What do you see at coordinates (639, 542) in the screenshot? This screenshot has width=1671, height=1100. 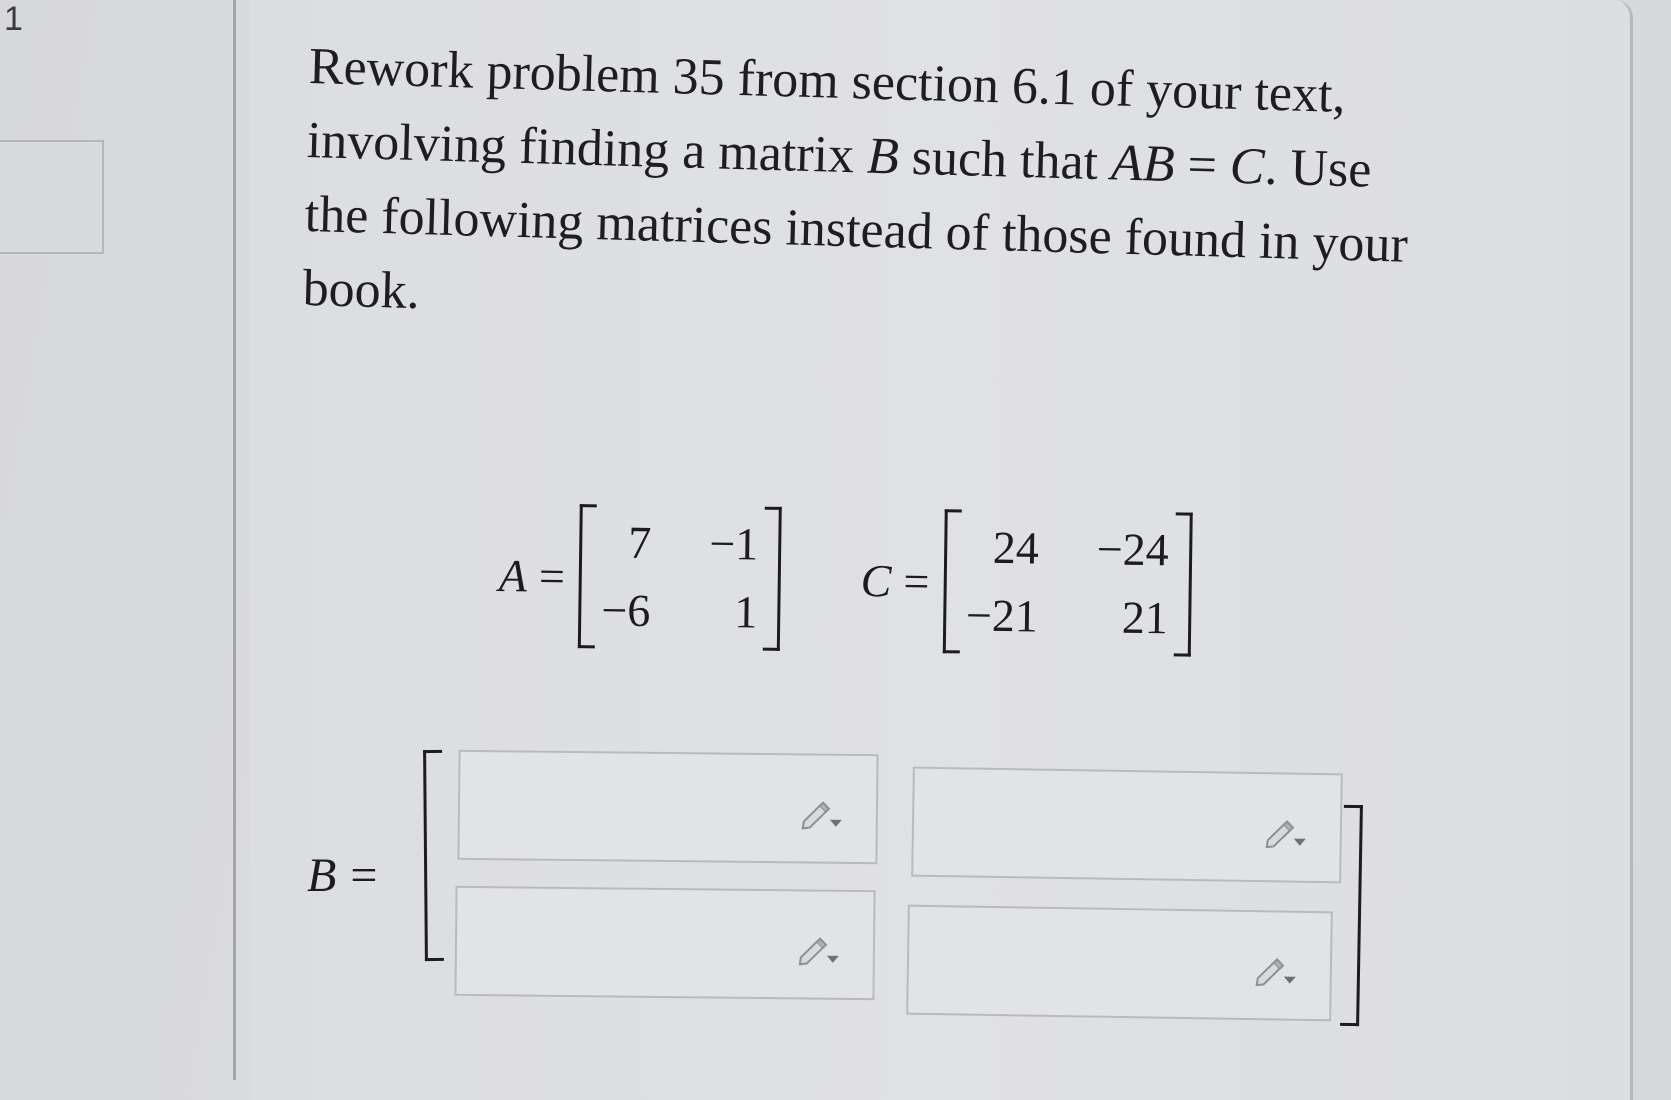 I see `matrix-a-cell: 7` at bounding box center [639, 542].